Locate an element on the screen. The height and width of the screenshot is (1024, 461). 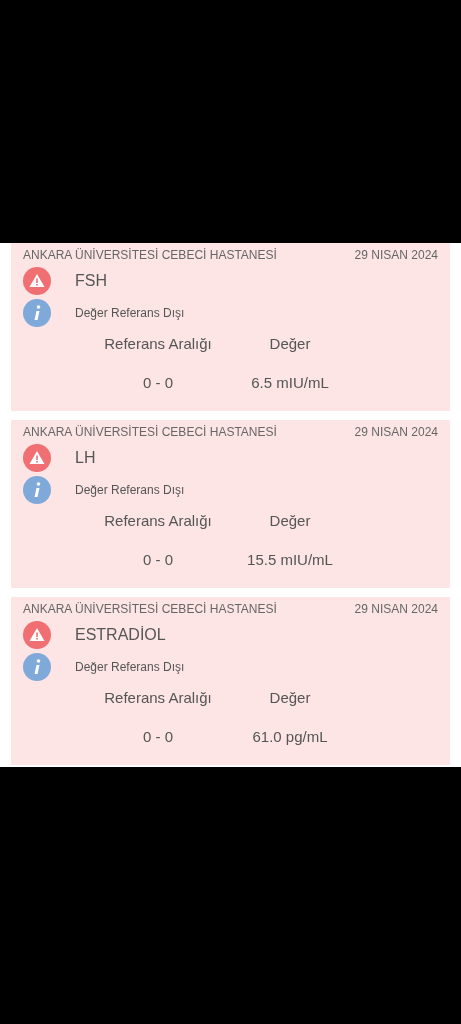
result-value: 15.5 mIU/mL is located at coordinates (290, 559).